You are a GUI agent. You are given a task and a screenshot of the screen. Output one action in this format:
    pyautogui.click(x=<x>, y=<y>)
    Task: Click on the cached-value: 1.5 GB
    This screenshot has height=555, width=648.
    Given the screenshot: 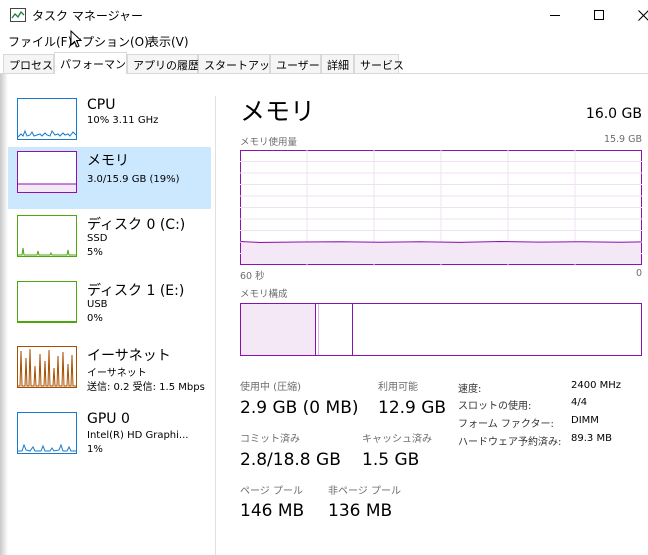 What is the action you would take?
    pyautogui.click(x=391, y=460)
    